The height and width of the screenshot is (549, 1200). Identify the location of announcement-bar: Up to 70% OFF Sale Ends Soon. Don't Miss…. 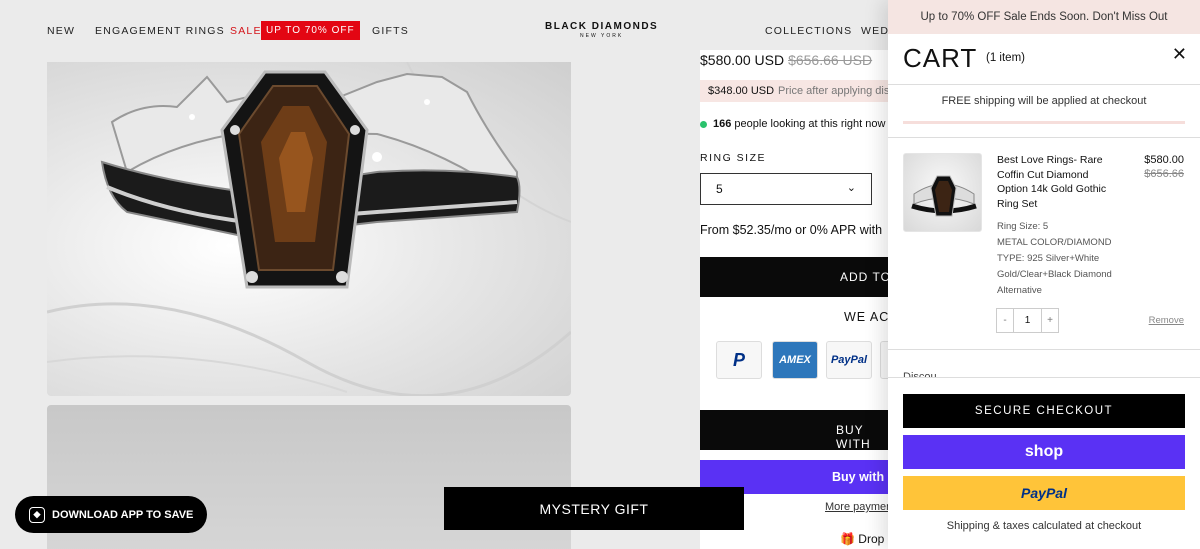
(1044, 17).